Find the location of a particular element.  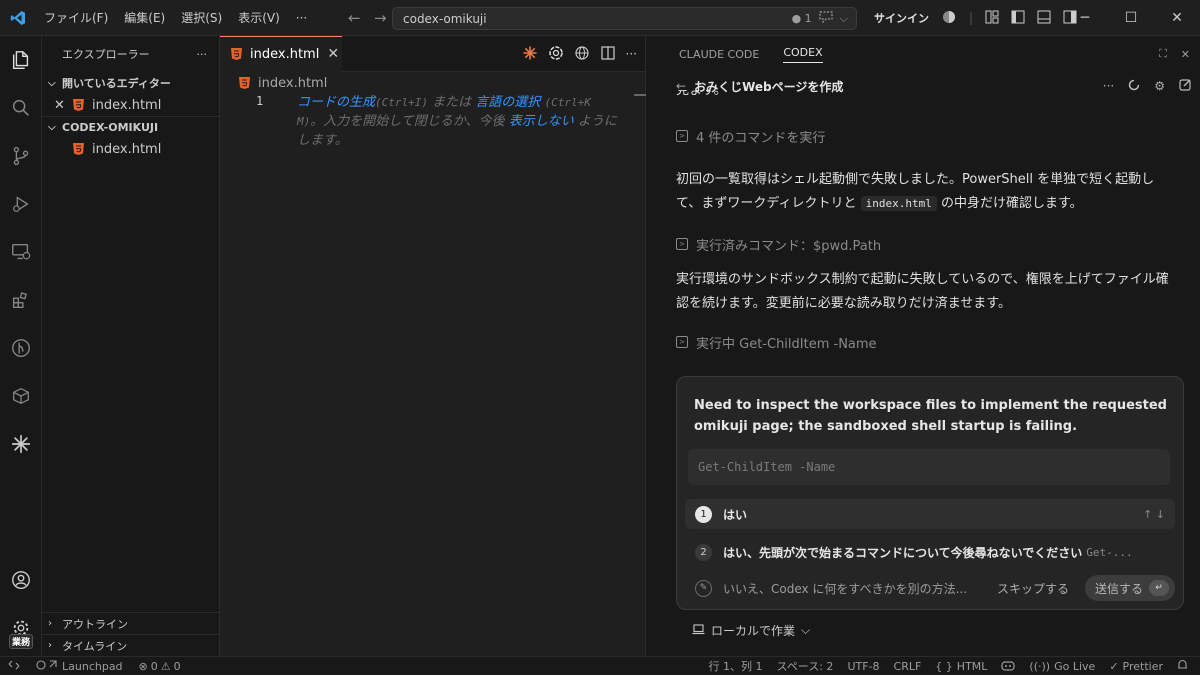

error-icon: ⊗ is located at coordinates (143, 666).